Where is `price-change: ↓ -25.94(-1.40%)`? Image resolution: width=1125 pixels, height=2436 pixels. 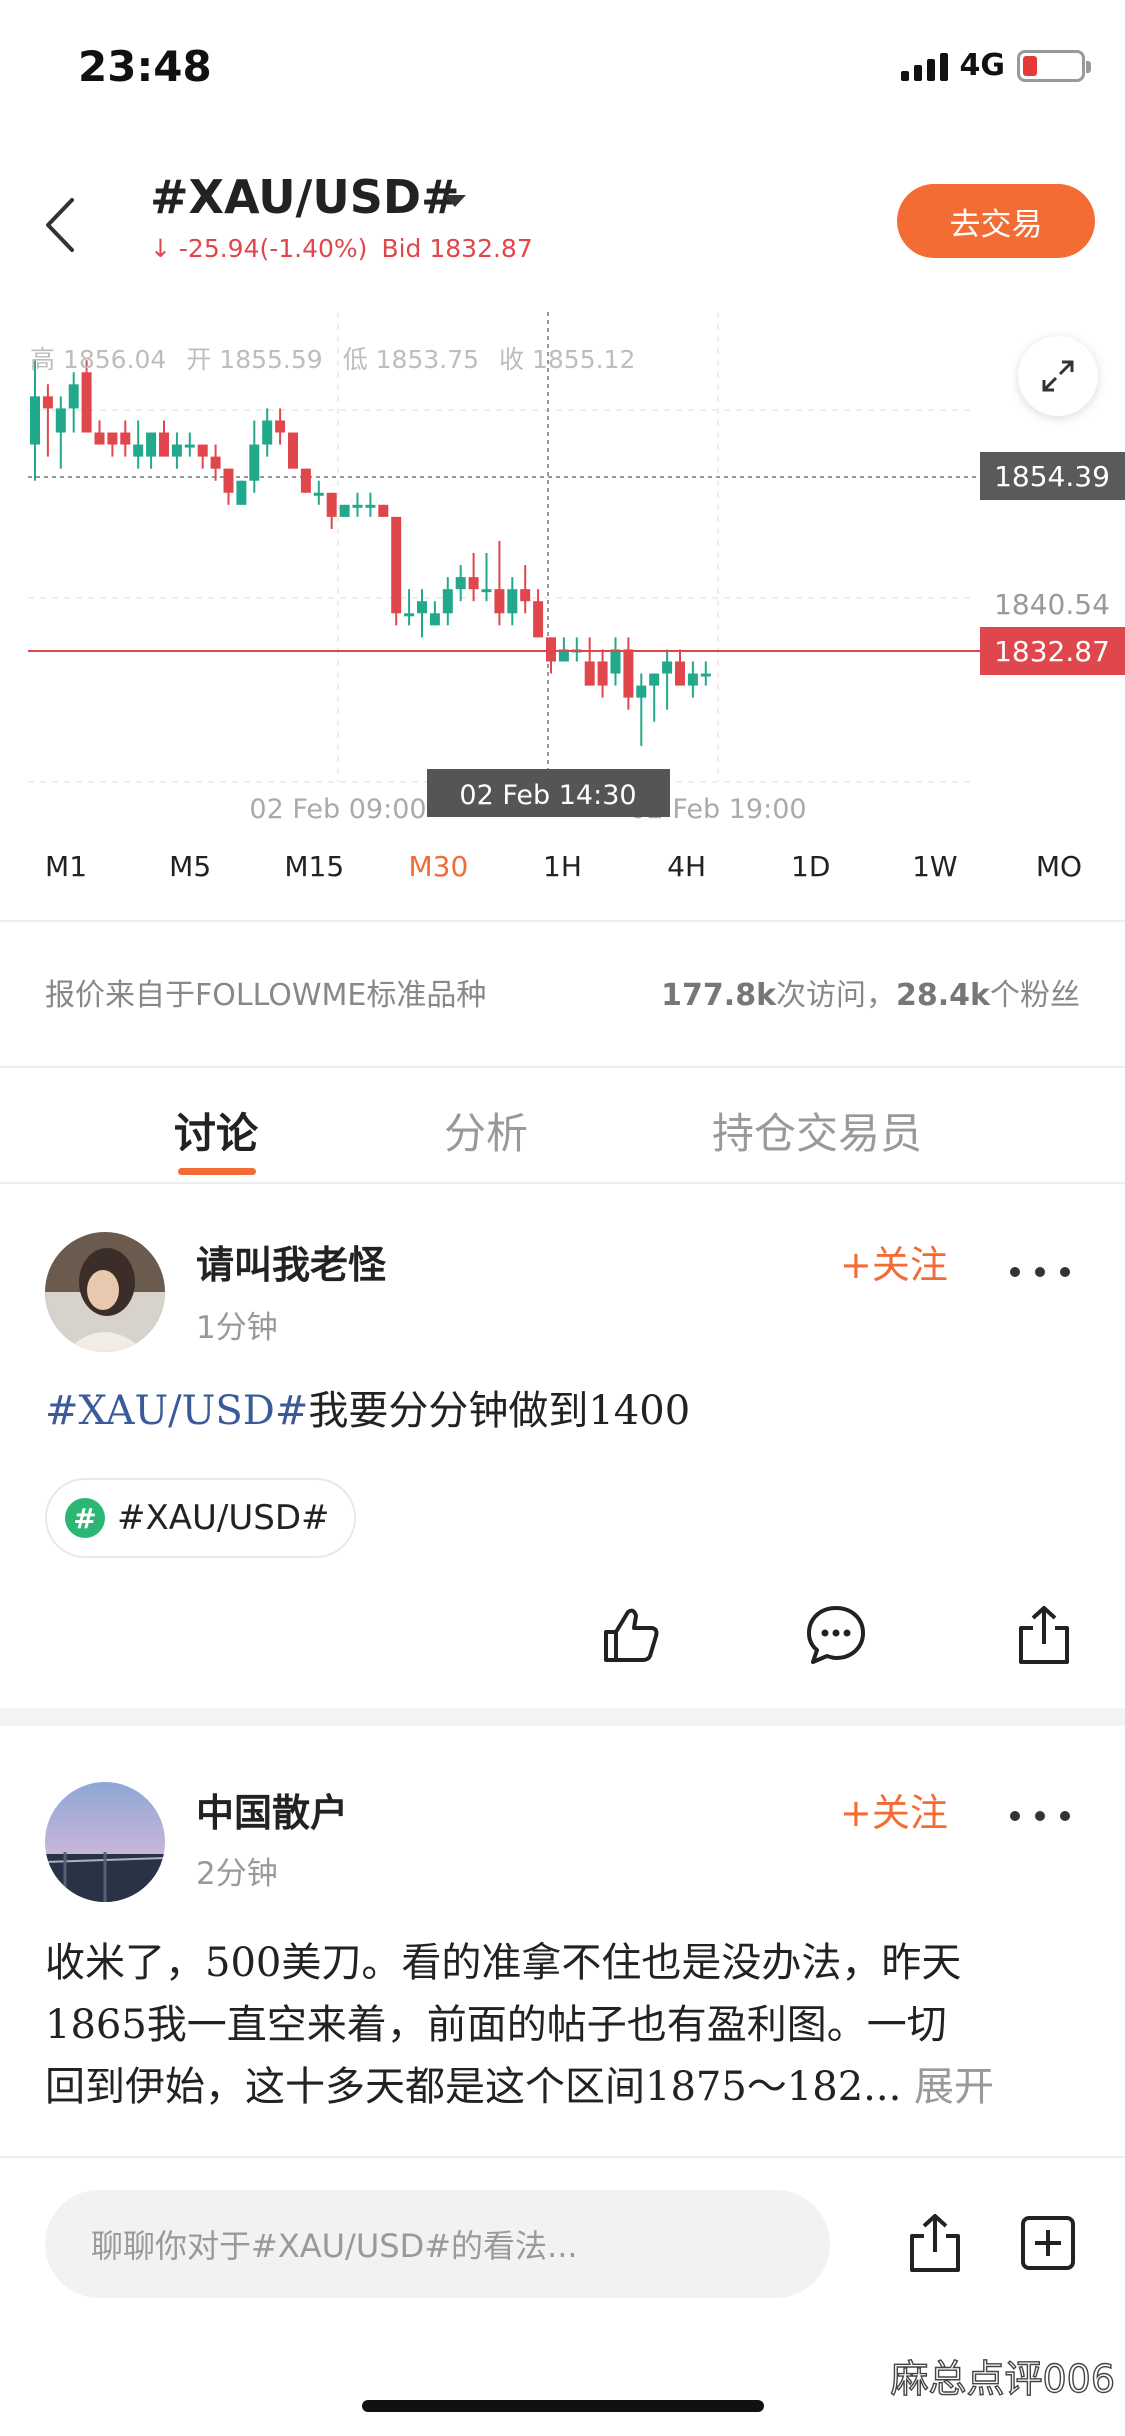 price-change: ↓ -25.94(-1.40%) is located at coordinates (259, 248).